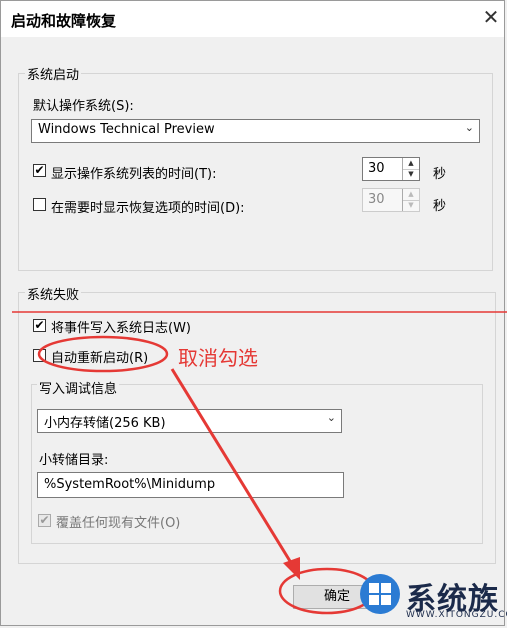 This screenshot has width=507, height=628. I want to click on system-failure-legend: 系统失败, so click(53, 293).